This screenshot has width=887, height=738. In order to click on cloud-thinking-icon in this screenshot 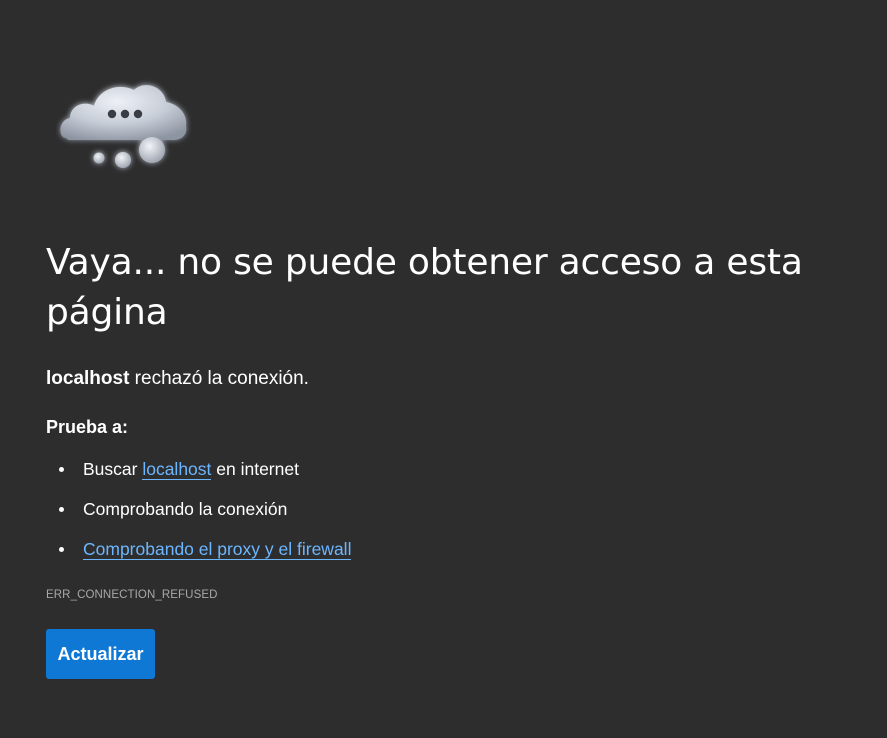, I will do `click(126, 126)`.